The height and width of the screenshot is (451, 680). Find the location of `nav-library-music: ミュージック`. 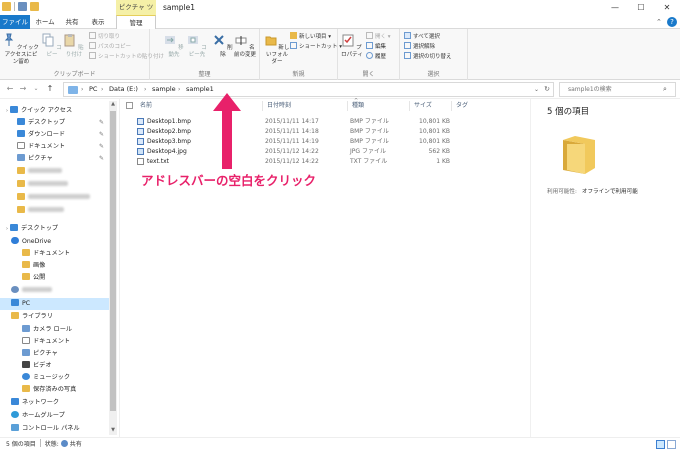

nav-library-music: ミュージック is located at coordinates (55, 378).